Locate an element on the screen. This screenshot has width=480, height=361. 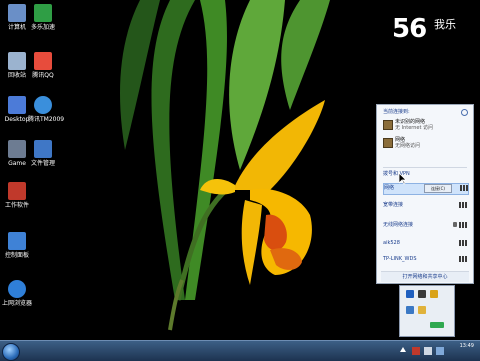
desktop-icon-file-manager: 文件管理 is located at coordinates (43, 160).